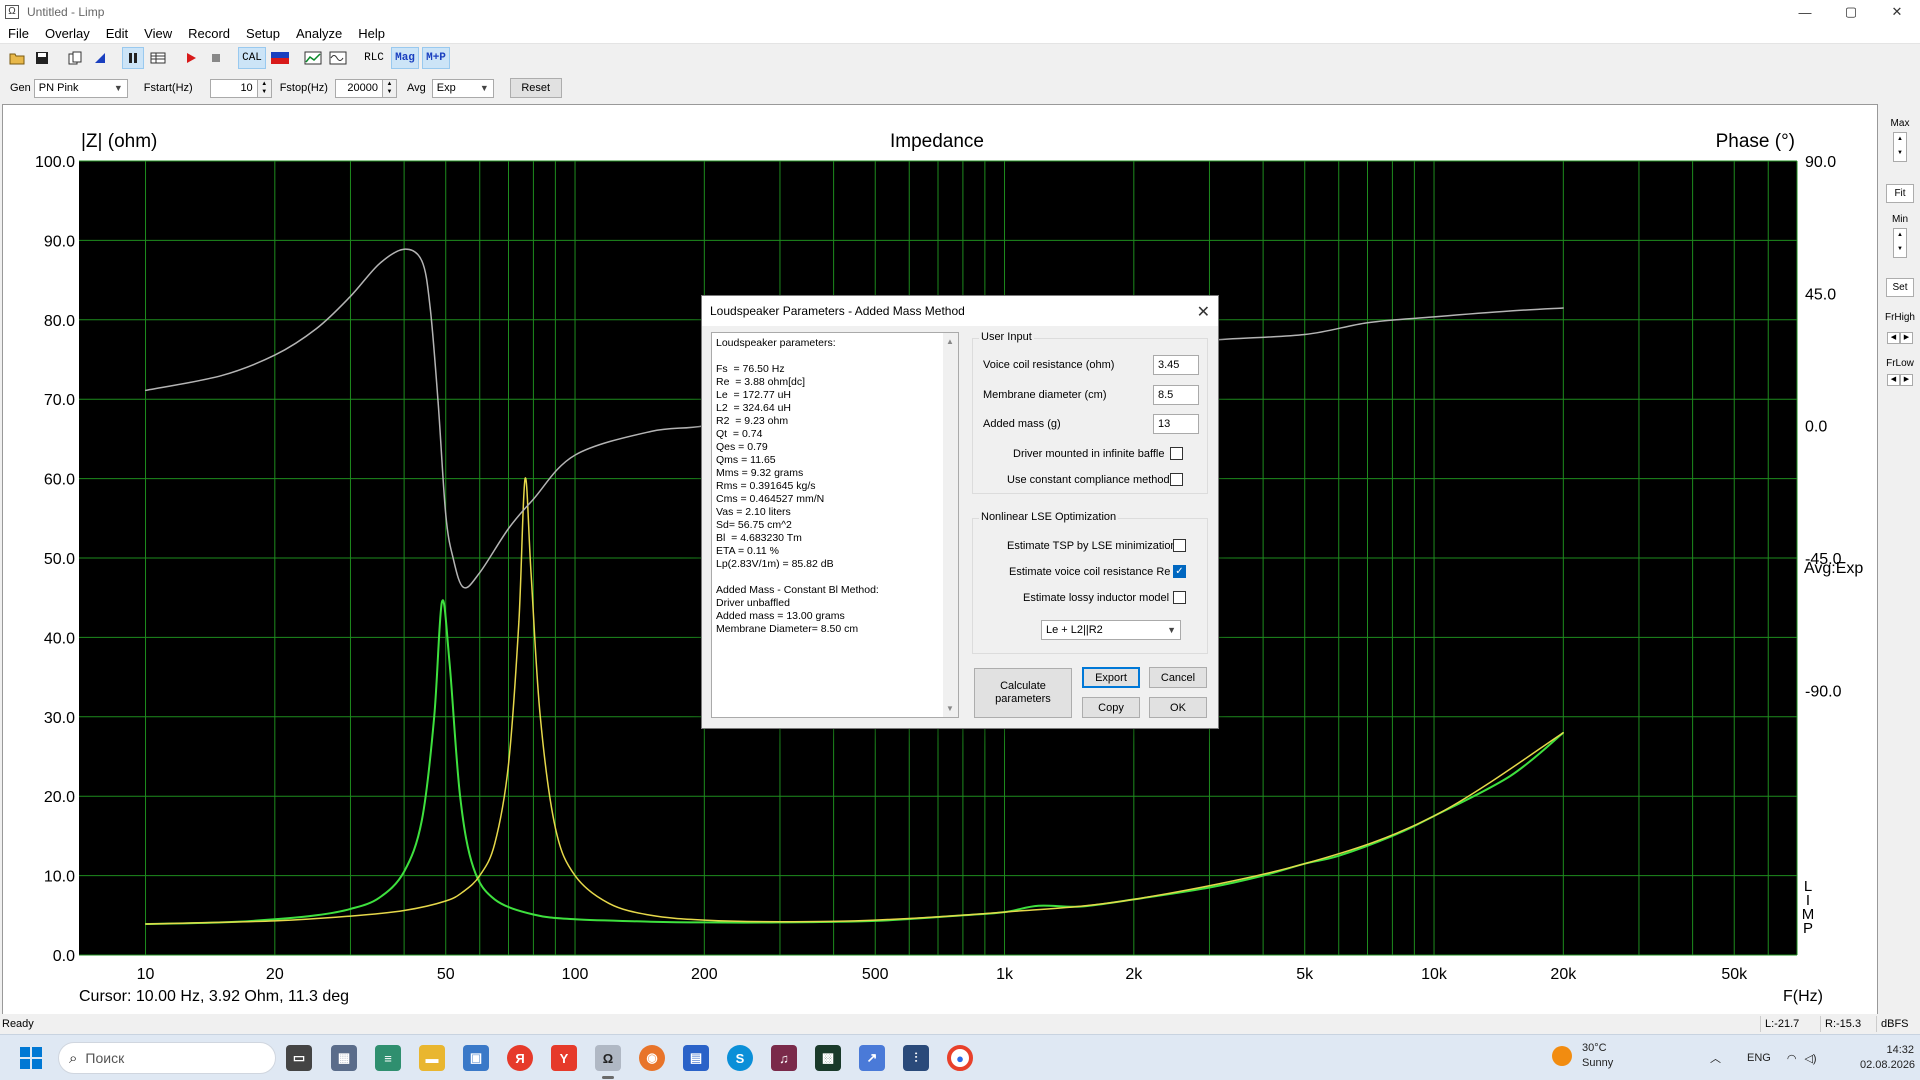  Describe the element at coordinates (1111, 677) in the screenshot. I see `export-button: Export` at that location.